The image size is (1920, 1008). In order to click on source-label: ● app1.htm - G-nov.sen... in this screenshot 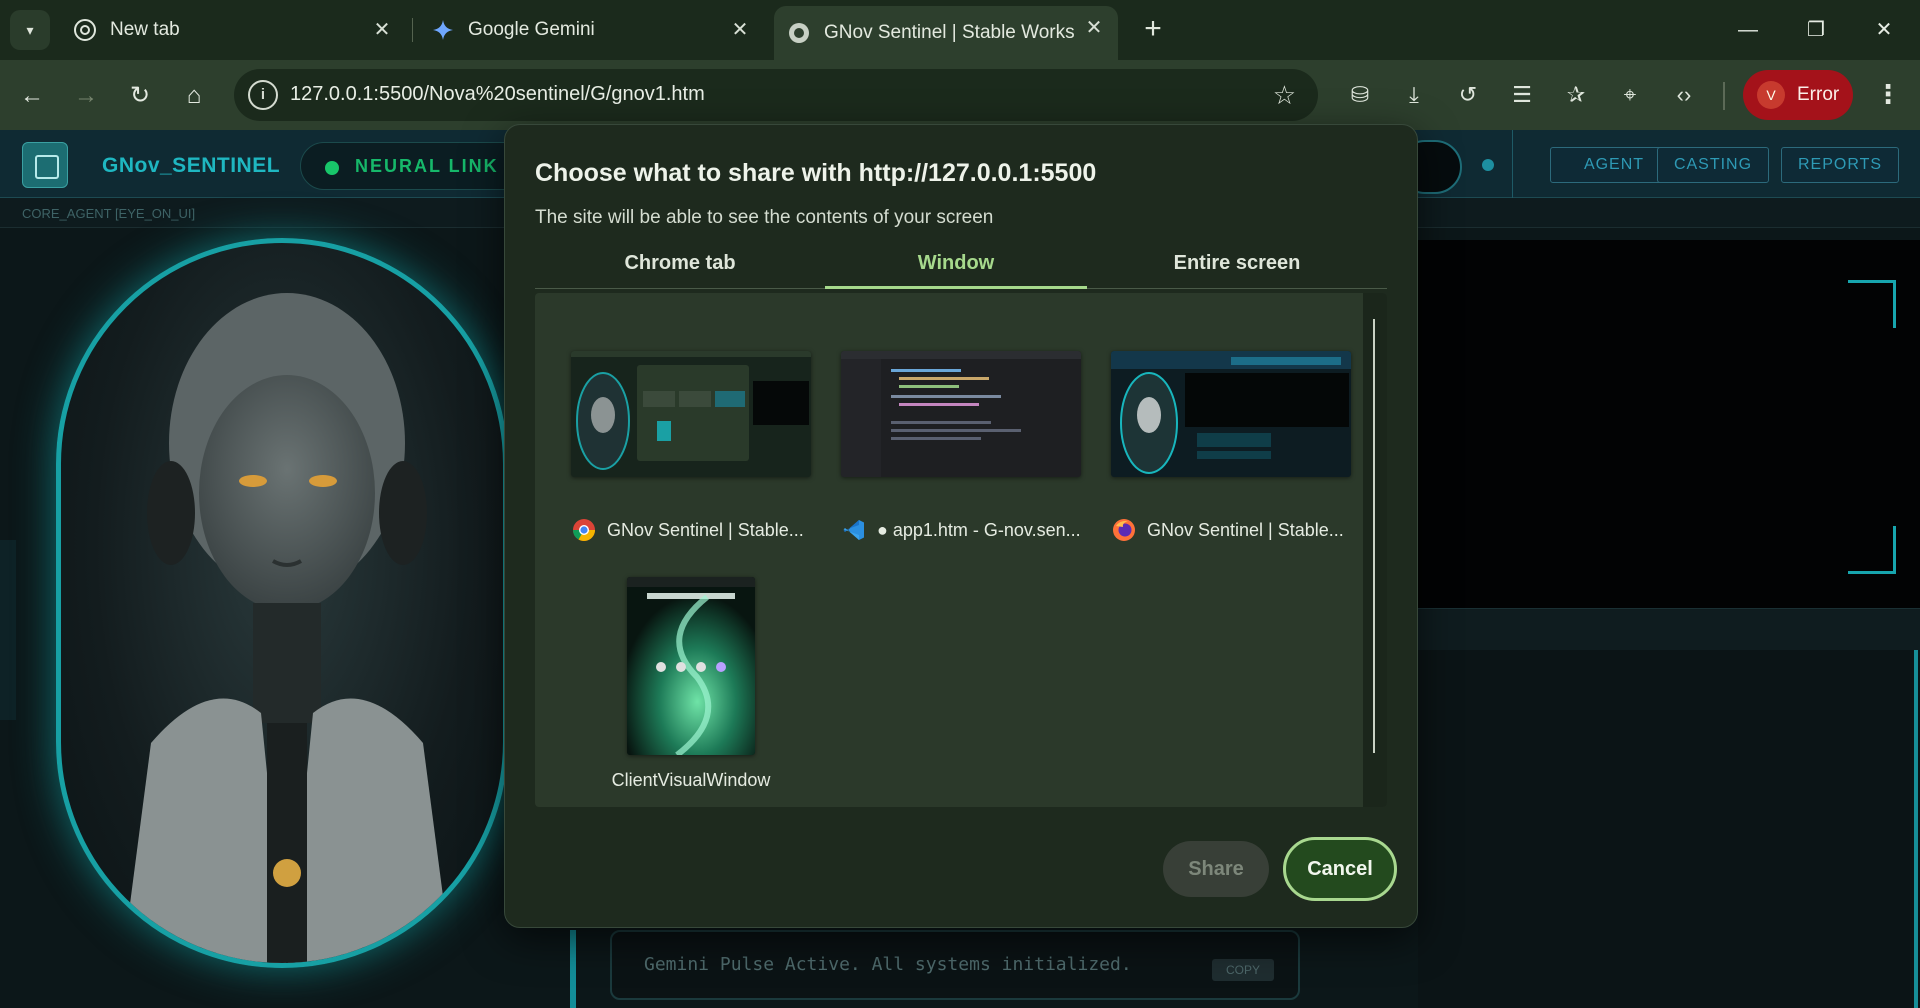, I will do `click(961, 530)`.